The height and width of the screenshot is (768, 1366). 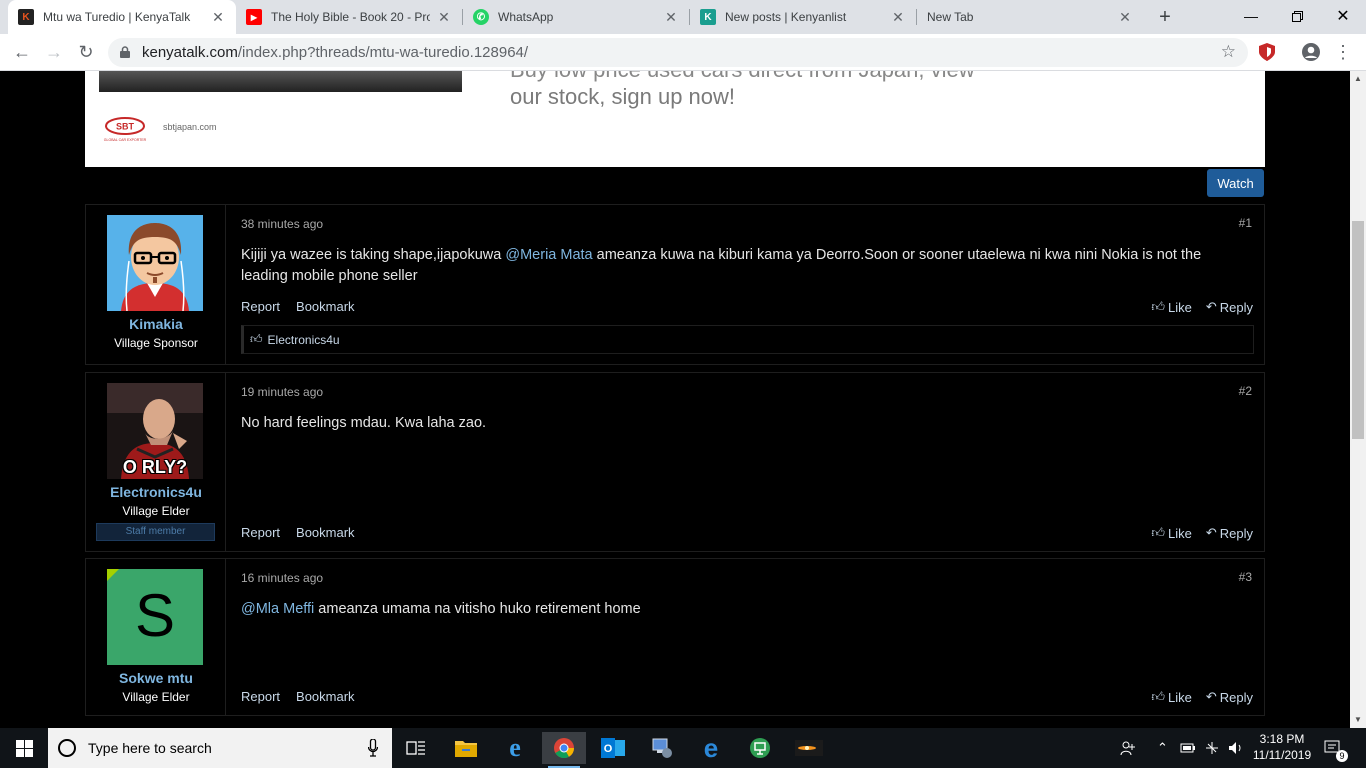 I want to click on forward-arrow-icon: →, so click(x=54, y=53).